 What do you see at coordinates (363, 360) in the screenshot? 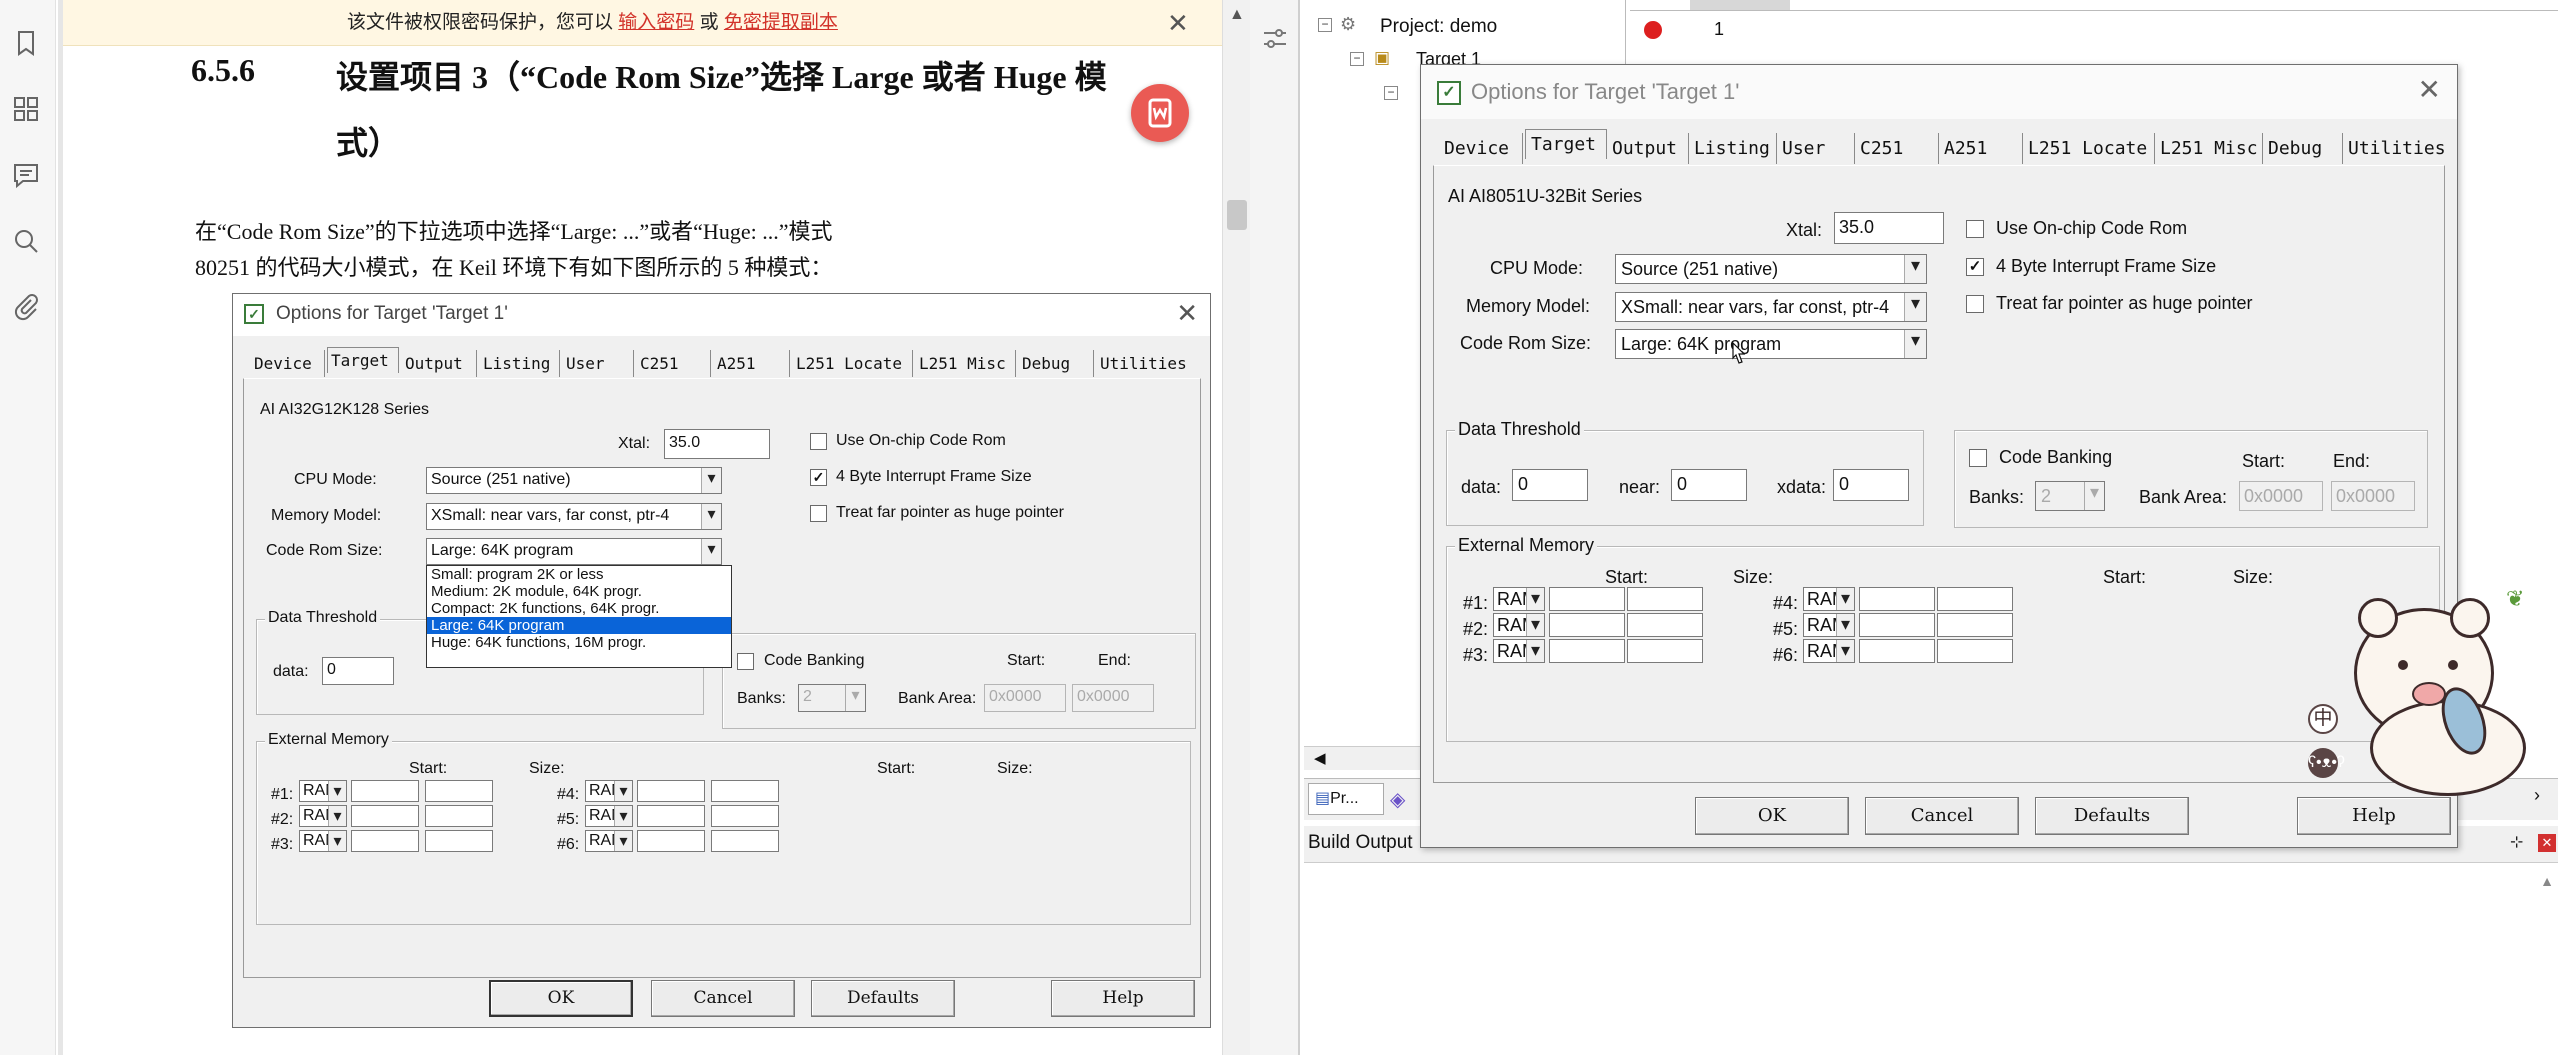
I see `tab-target: Target` at bounding box center [363, 360].